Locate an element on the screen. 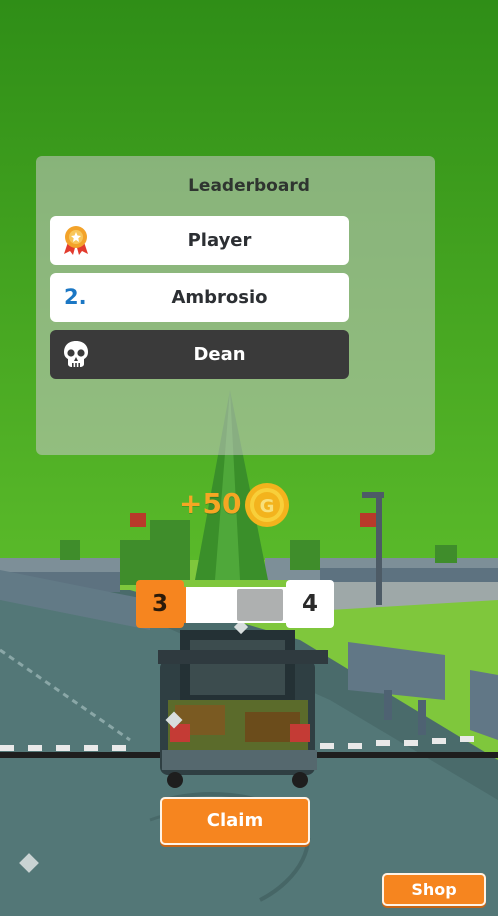 This screenshot has height=916, width=498. leaderboard-title: Leaderboard is located at coordinates (249, 186).